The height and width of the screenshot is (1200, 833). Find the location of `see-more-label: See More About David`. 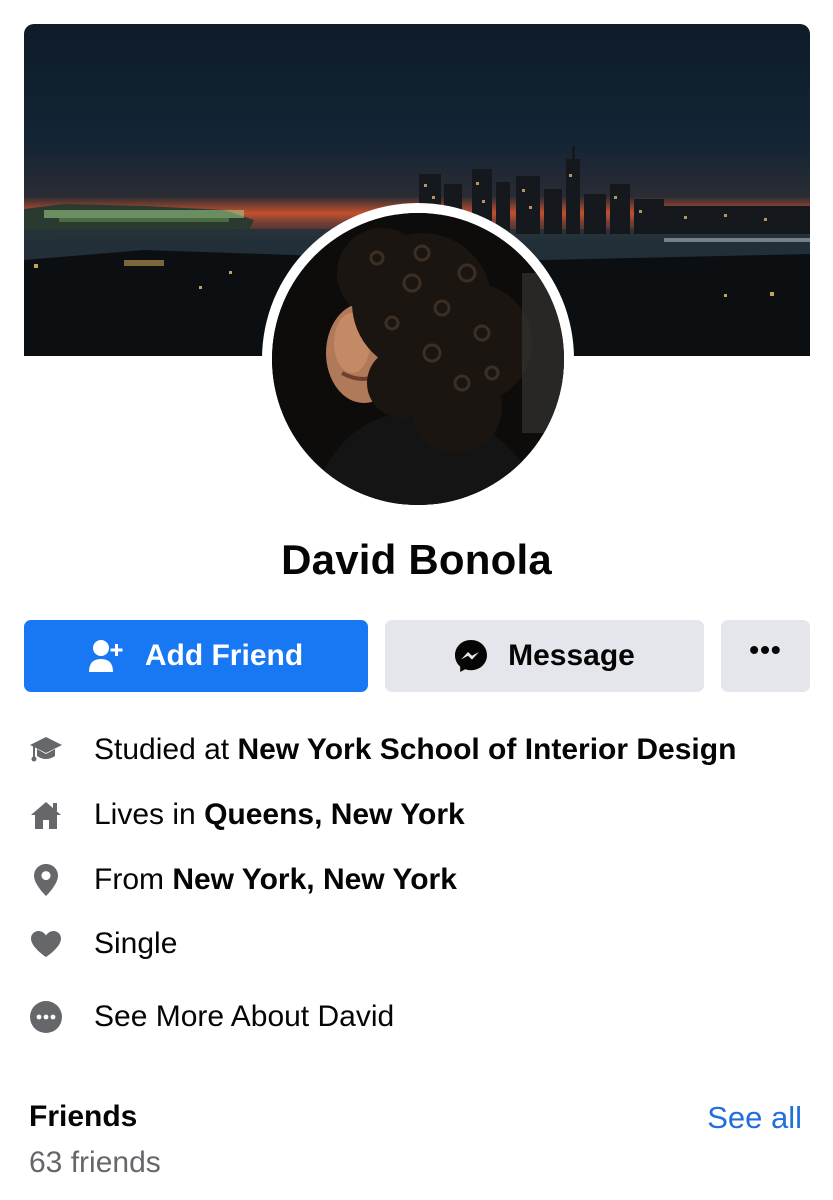

see-more-label: See More About David is located at coordinates (244, 1016).